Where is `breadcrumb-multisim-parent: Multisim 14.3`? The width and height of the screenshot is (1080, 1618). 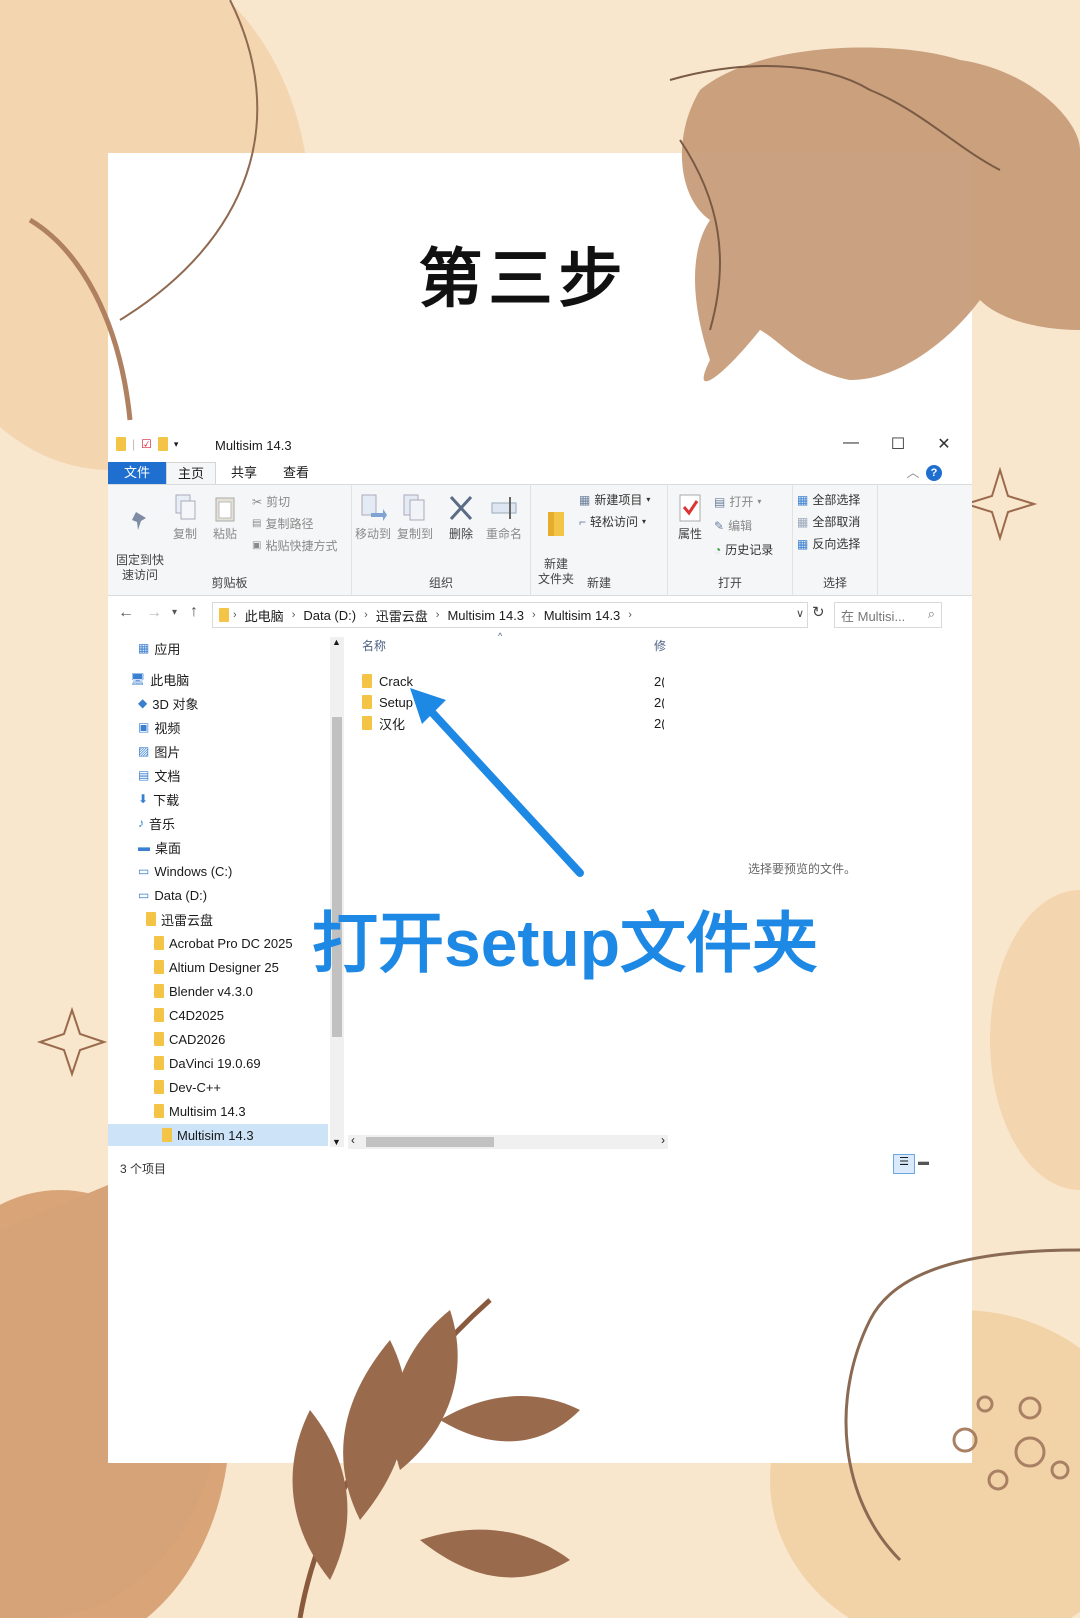
breadcrumb-multisim-parent: Multisim 14.3 is located at coordinates (485, 615).